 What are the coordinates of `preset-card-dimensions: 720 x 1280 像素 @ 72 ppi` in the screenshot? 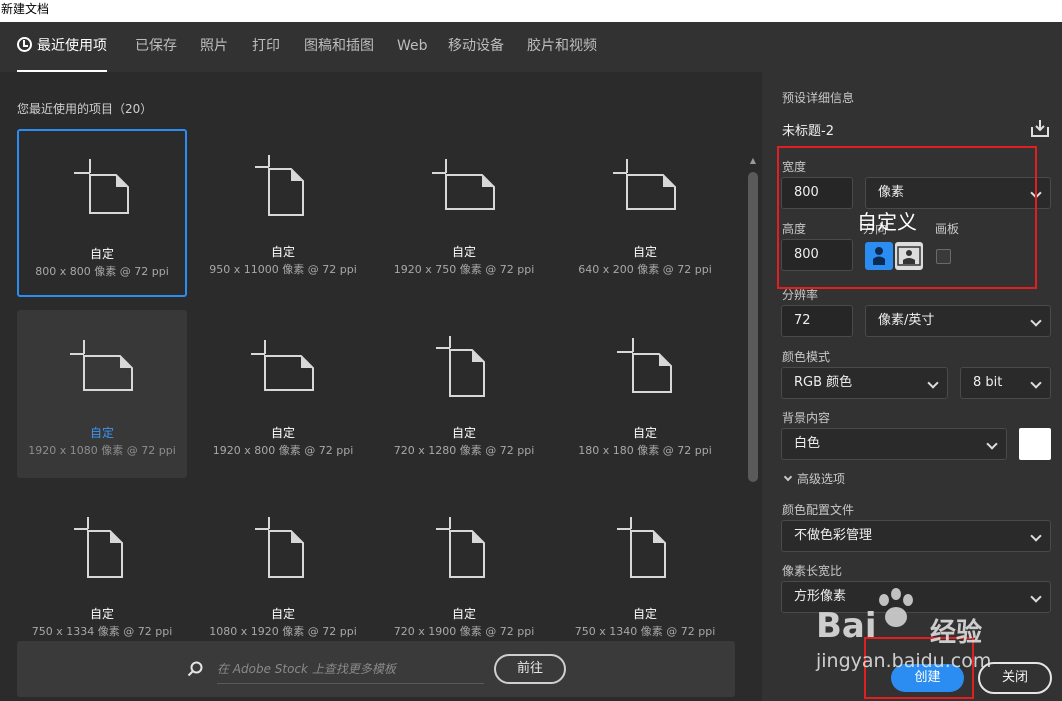 It's located at (464, 450).